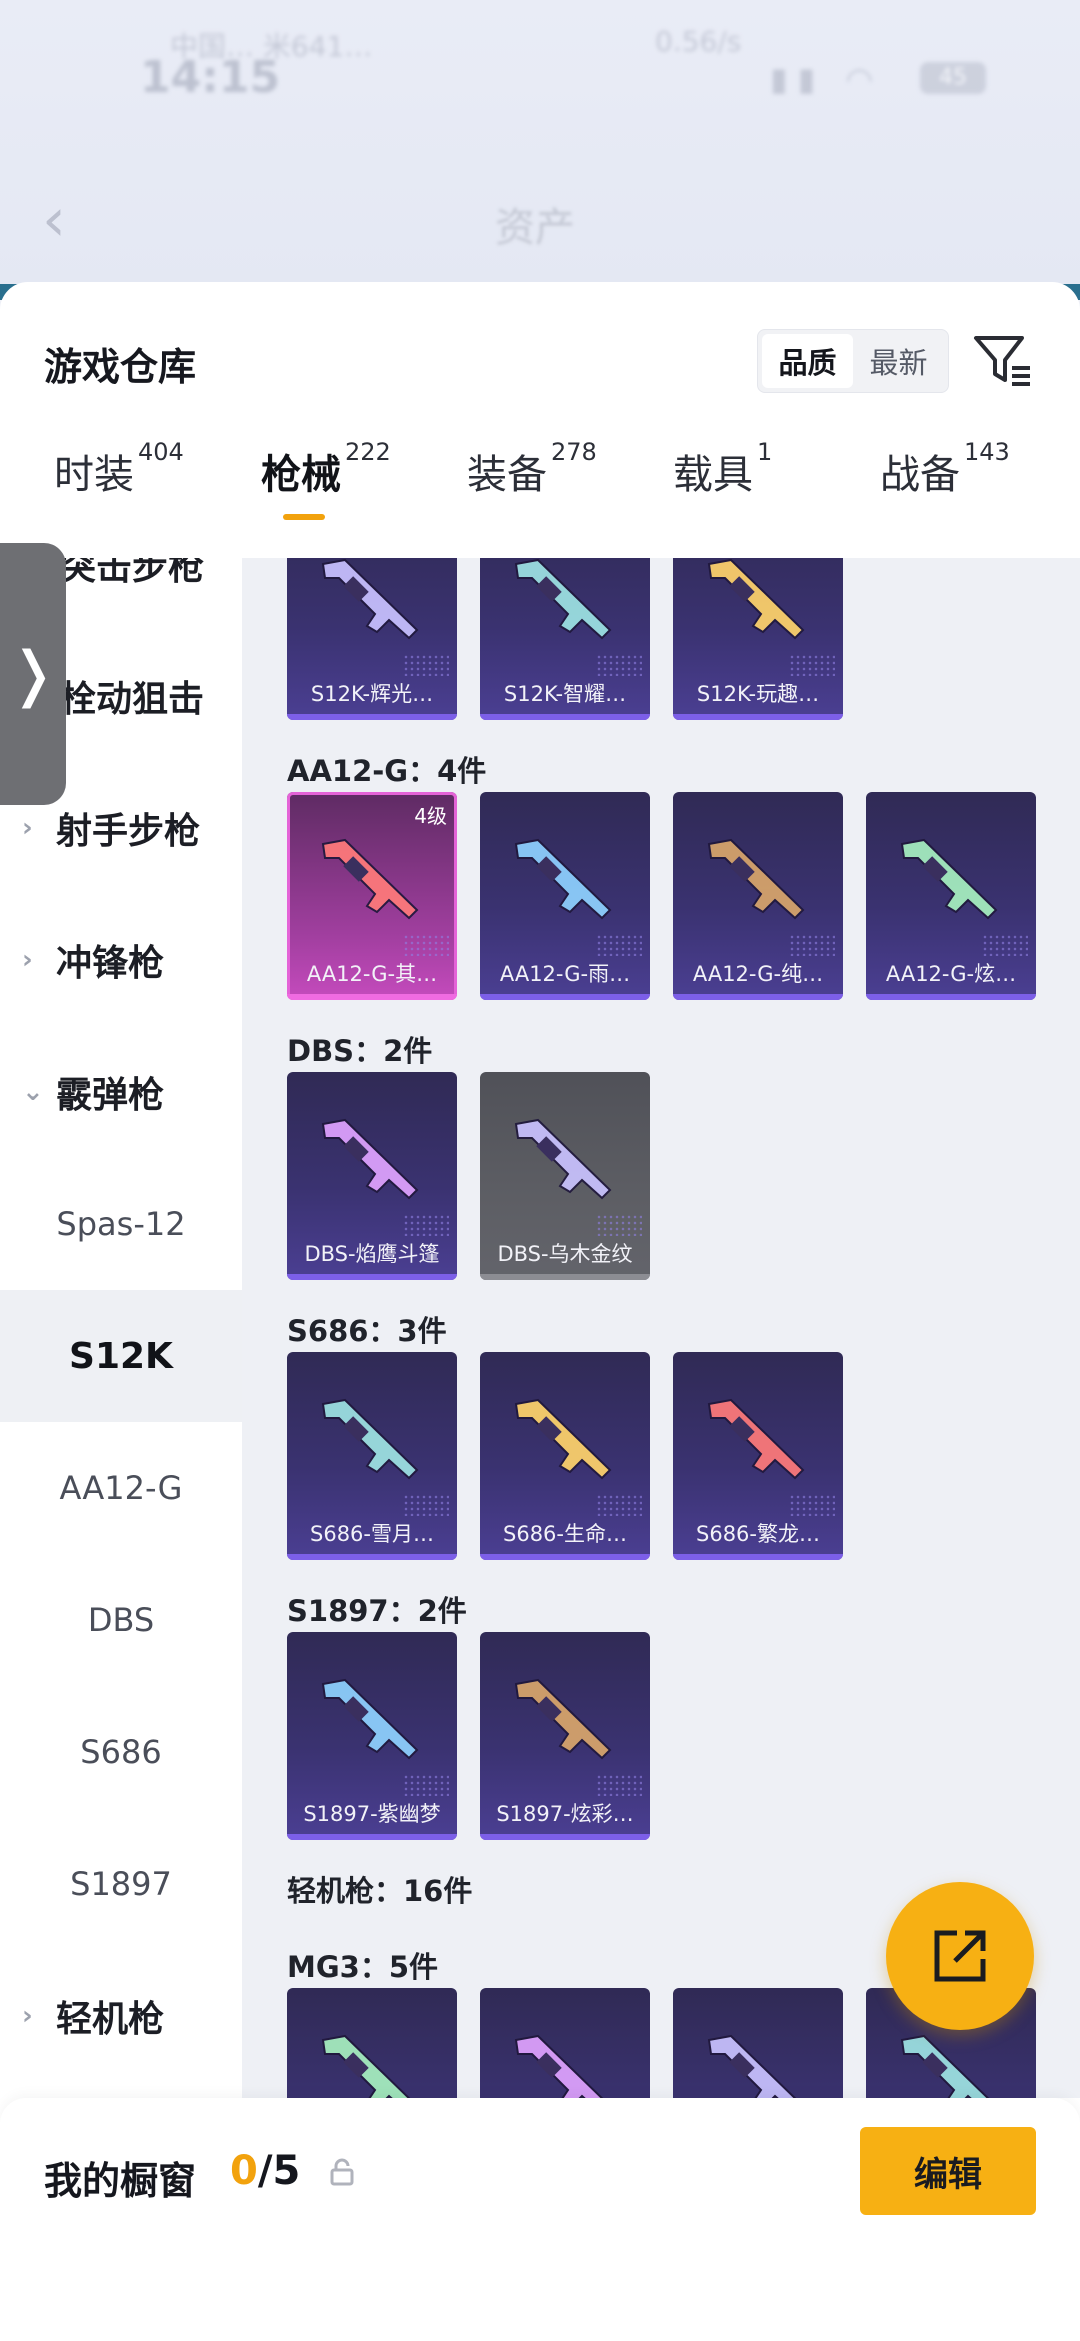 Image resolution: width=1080 pixels, height=2341 pixels. What do you see at coordinates (360, 1051) in the screenshot?
I see `group-title: DBS：2件` at bounding box center [360, 1051].